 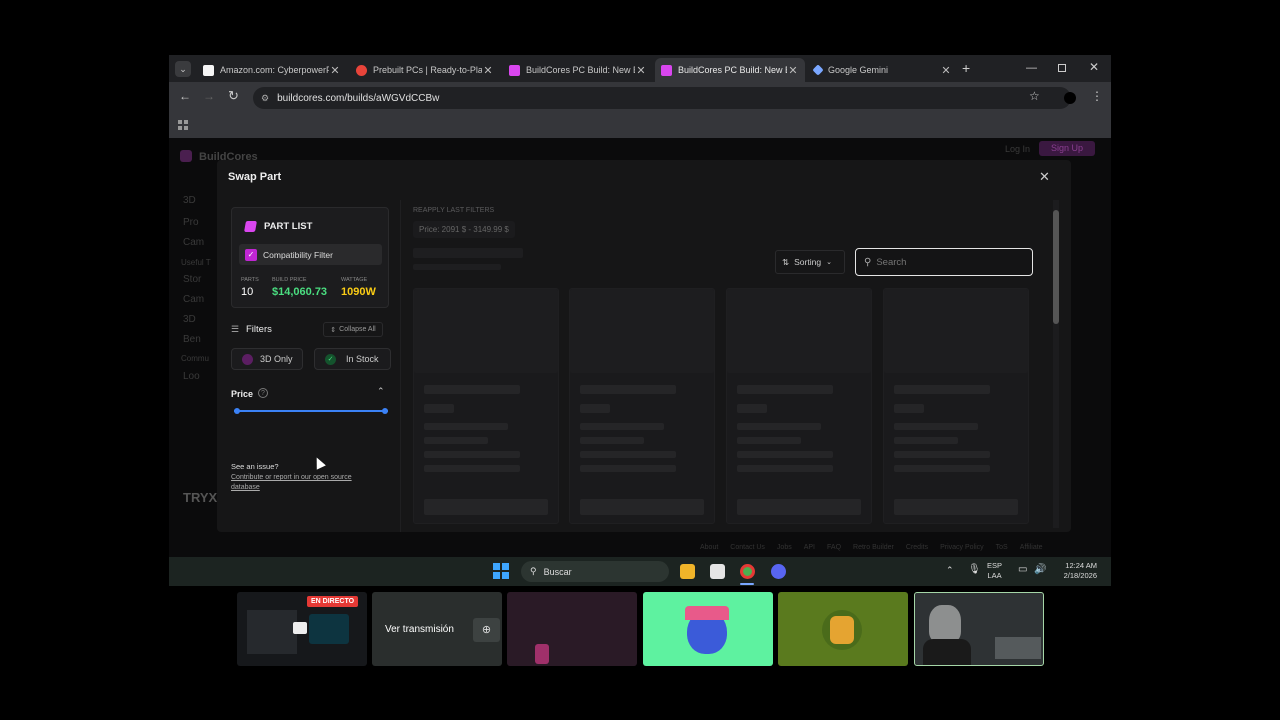 I want to click on collapse-all-button: ⇕ Collapse All, so click(x=353, y=329).